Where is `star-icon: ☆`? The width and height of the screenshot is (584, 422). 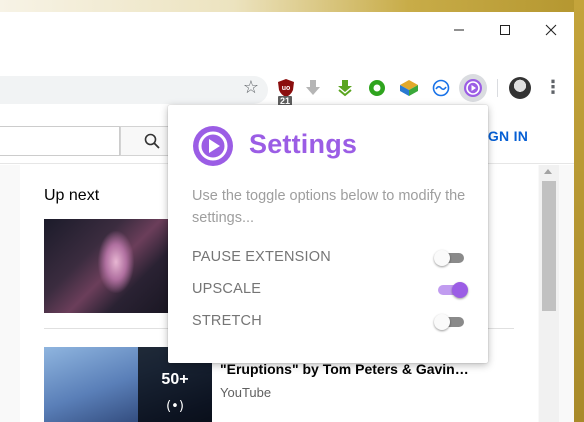
star-icon: ☆ is located at coordinates (251, 88).